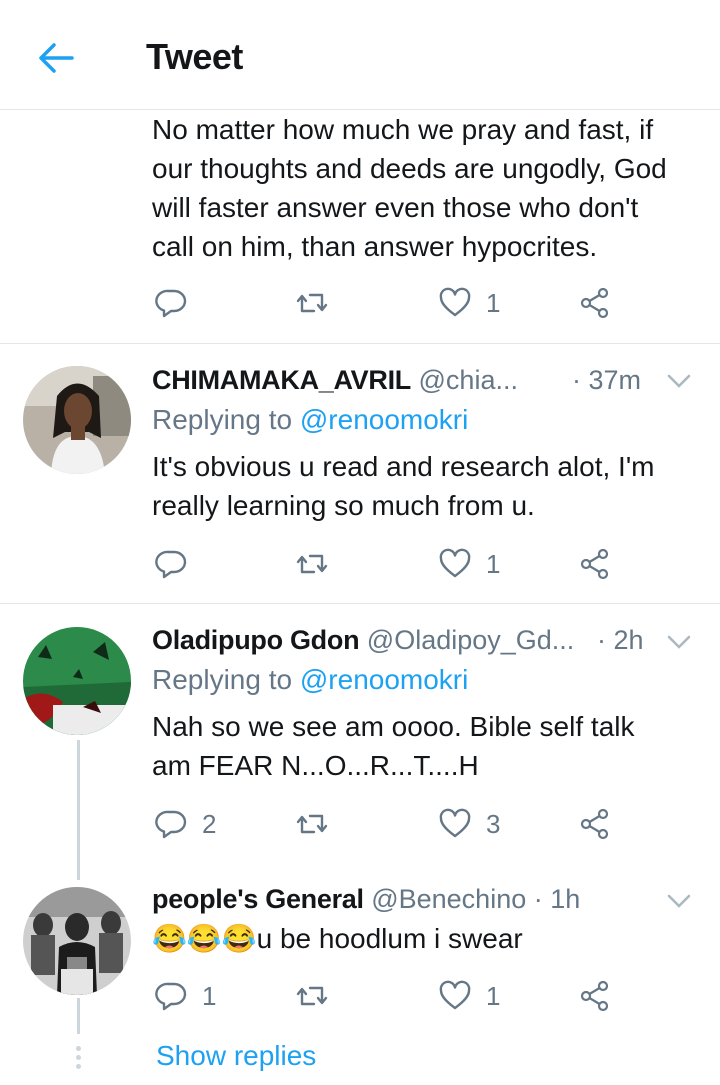  I want to click on arrow-left-icon, so click(56, 58).